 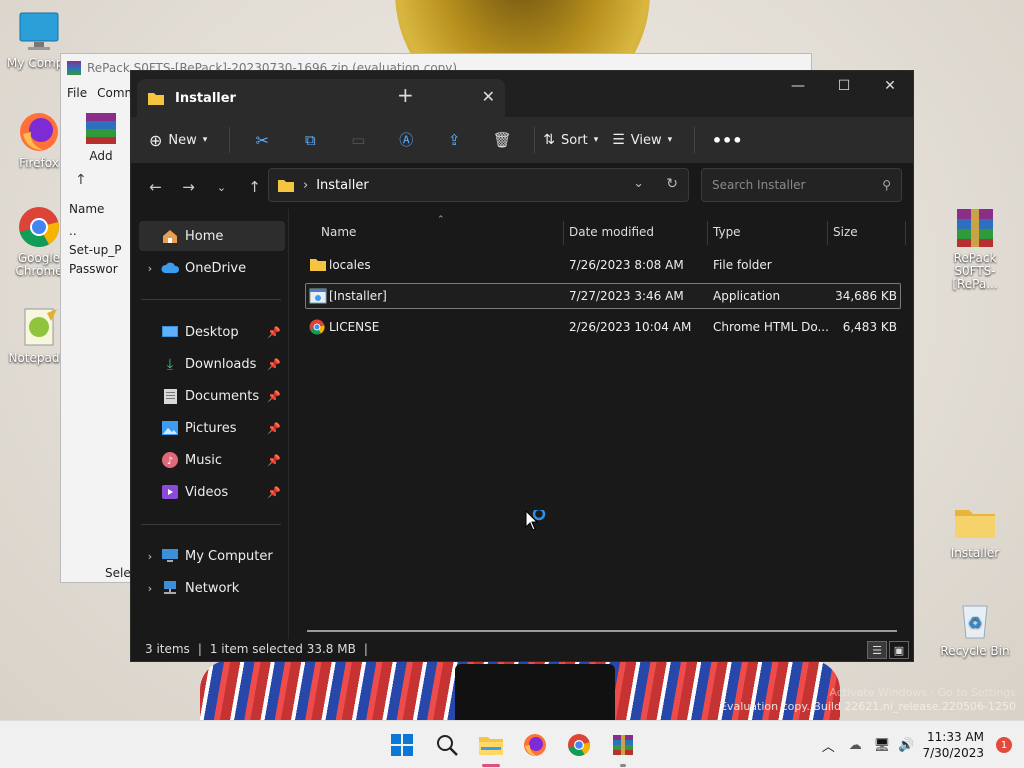 What do you see at coordinates (855, 745) in the screenshot?
I see `cloud-offline-icon: ☁` at bounding box center [855, 745].